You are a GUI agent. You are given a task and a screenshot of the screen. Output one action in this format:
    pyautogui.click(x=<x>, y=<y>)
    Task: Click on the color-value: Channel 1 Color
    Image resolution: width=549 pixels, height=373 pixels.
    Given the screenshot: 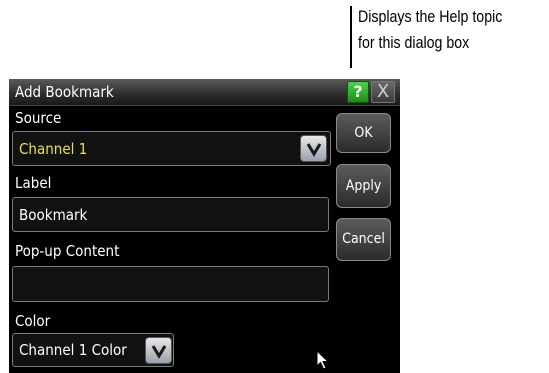 What is the action you would take?
    pyautogui.click(x=73, y=350)
    